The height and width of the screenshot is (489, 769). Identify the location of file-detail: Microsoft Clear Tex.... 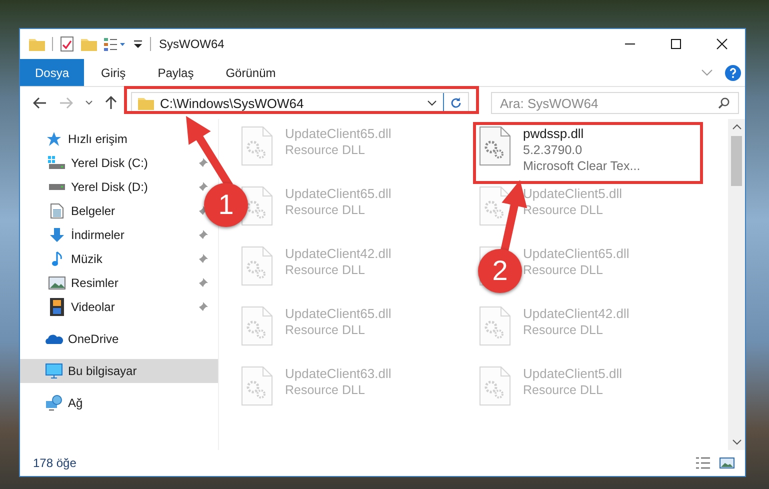
(581, 166).